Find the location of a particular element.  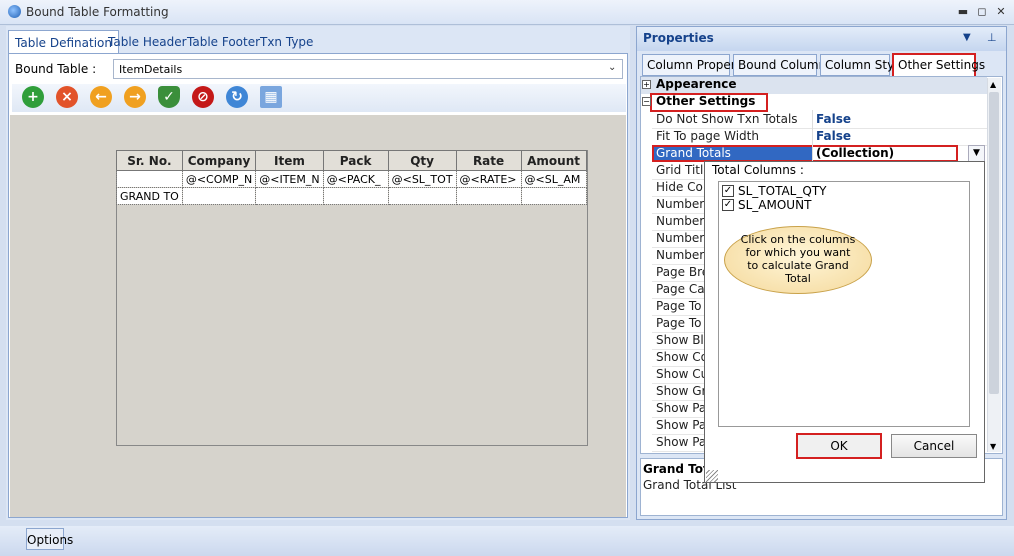

property-name: Page Ca is located at coordinates (681, 290).